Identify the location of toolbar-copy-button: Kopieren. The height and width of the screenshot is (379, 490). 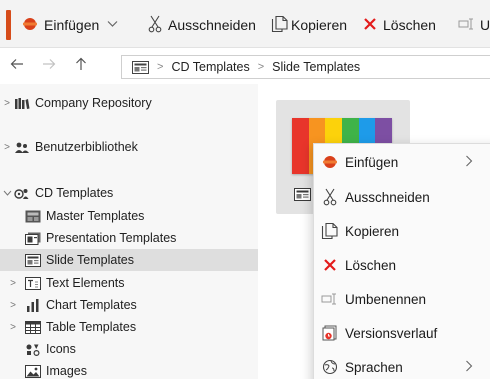
(309, 25).